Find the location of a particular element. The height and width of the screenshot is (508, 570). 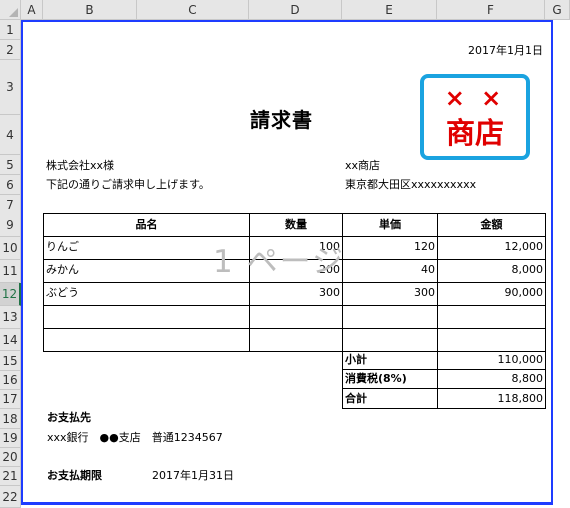

page-watermark: 1 ページ is located at coordinates (279, 262).